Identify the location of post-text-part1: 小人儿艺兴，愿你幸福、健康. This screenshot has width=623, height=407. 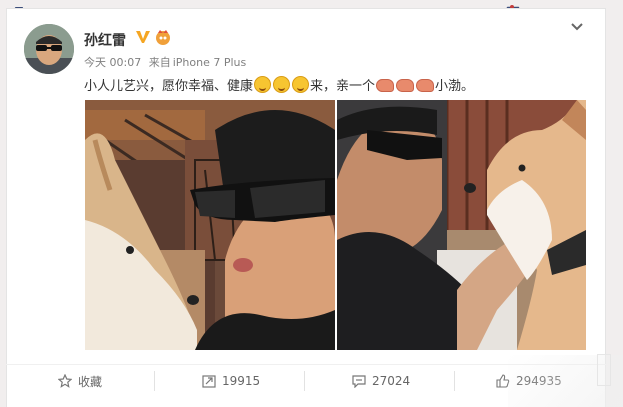
(169, 86).